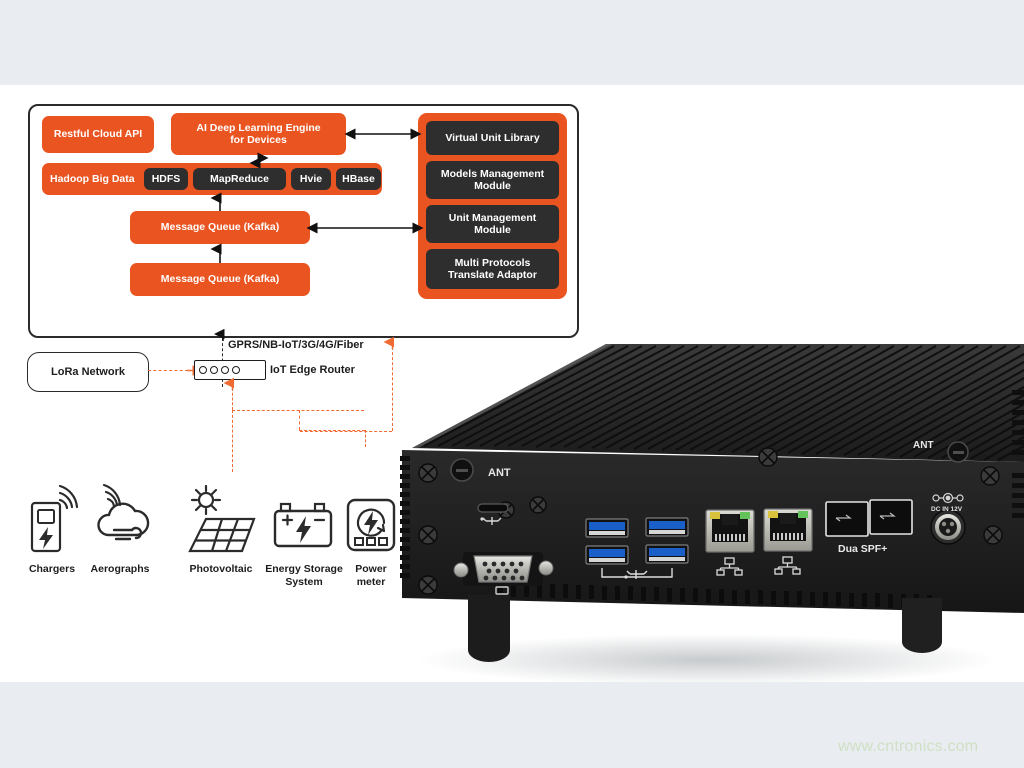  I want to click on virtual-unit-library-label: Virtual Unit Library, so click(492, 137).